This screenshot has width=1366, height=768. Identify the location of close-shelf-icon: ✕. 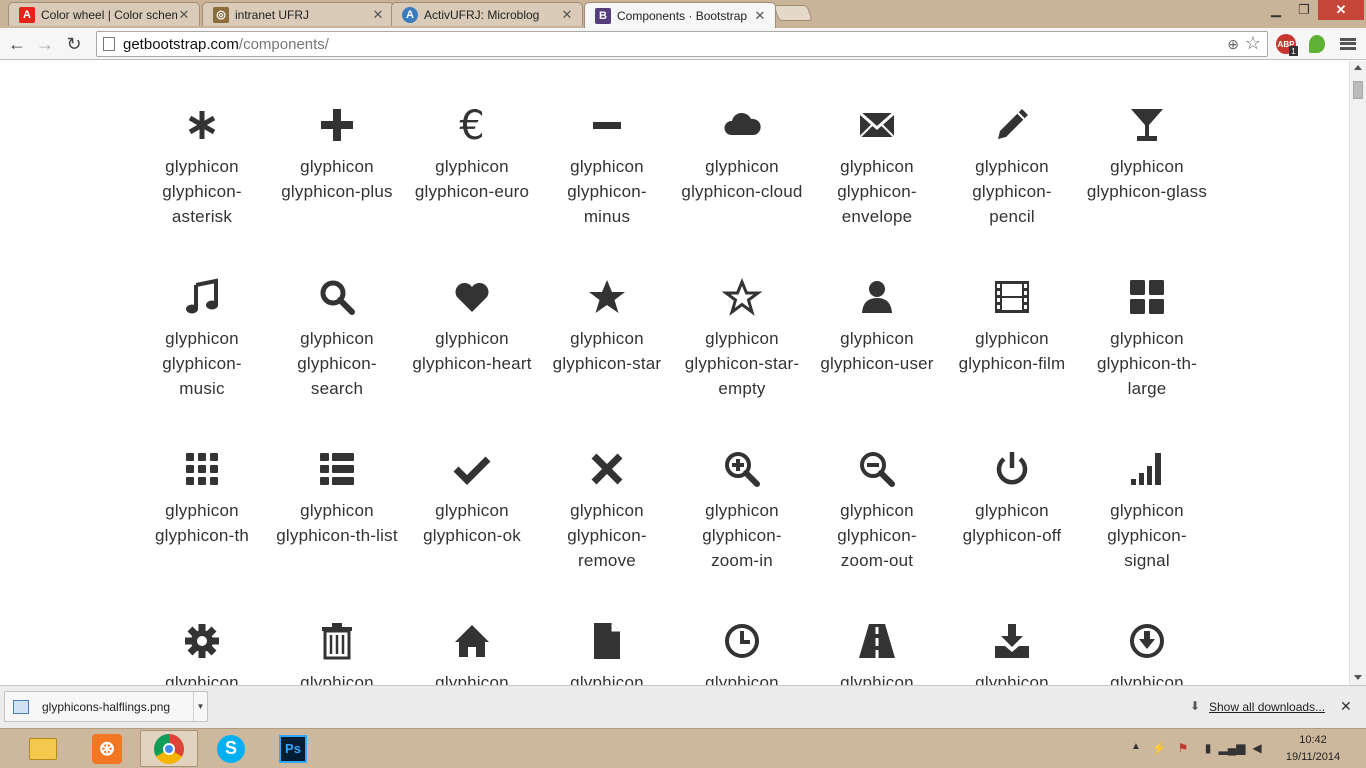
(1346, 706).